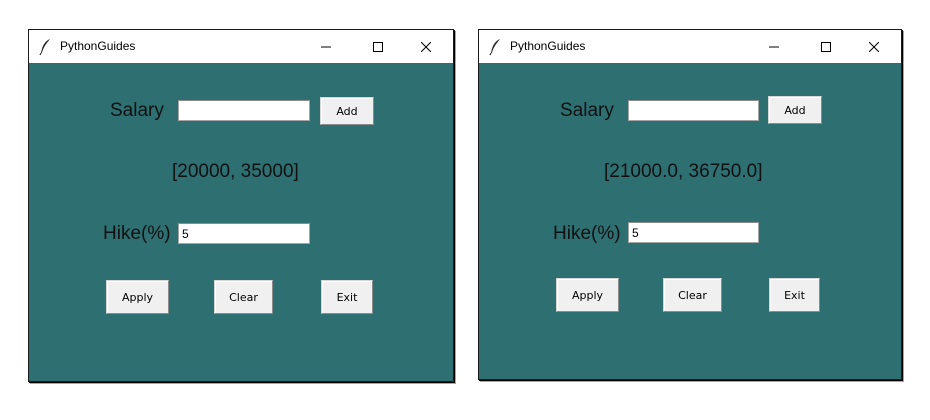 The image size is (930, 420). Describe the element at coordinates (683, 171) in the screenshot. I see `salary-list-output: [21000.0, 36750.0]` at that location.